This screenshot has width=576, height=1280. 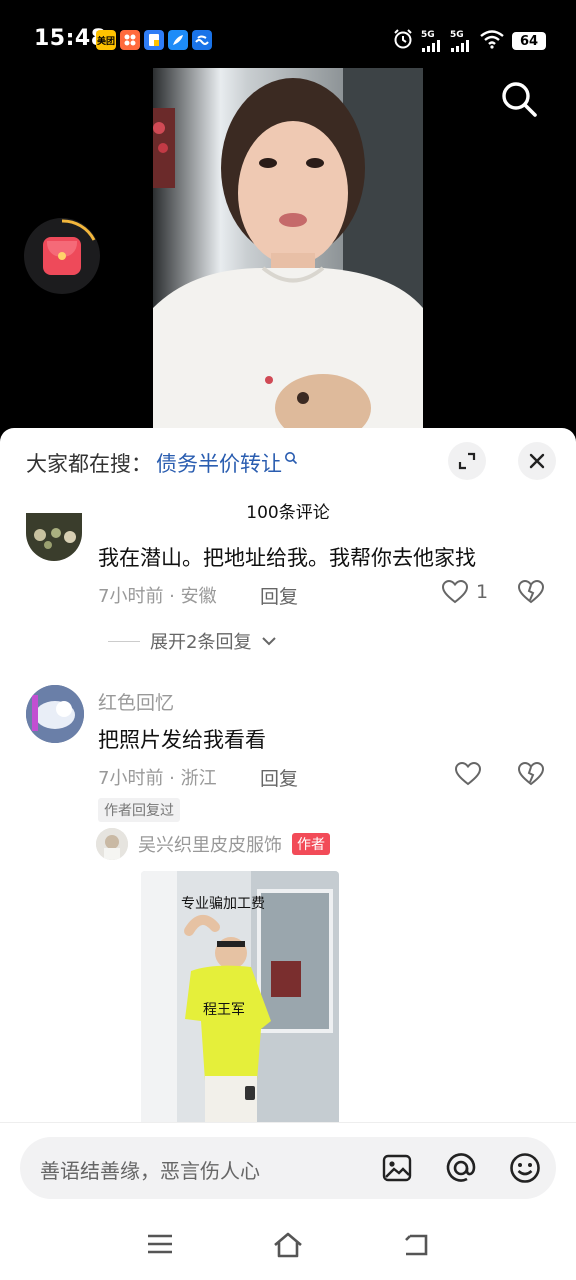 I want to click on video-frame, so click(x=288, y=258).